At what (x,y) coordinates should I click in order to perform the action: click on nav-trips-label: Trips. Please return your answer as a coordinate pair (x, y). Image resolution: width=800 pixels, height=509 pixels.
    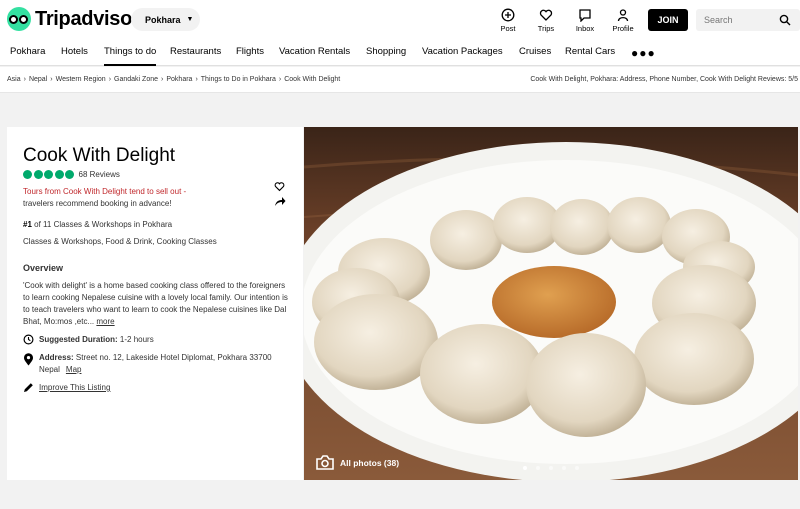
    Looking at the image, I should click on (546, 28).